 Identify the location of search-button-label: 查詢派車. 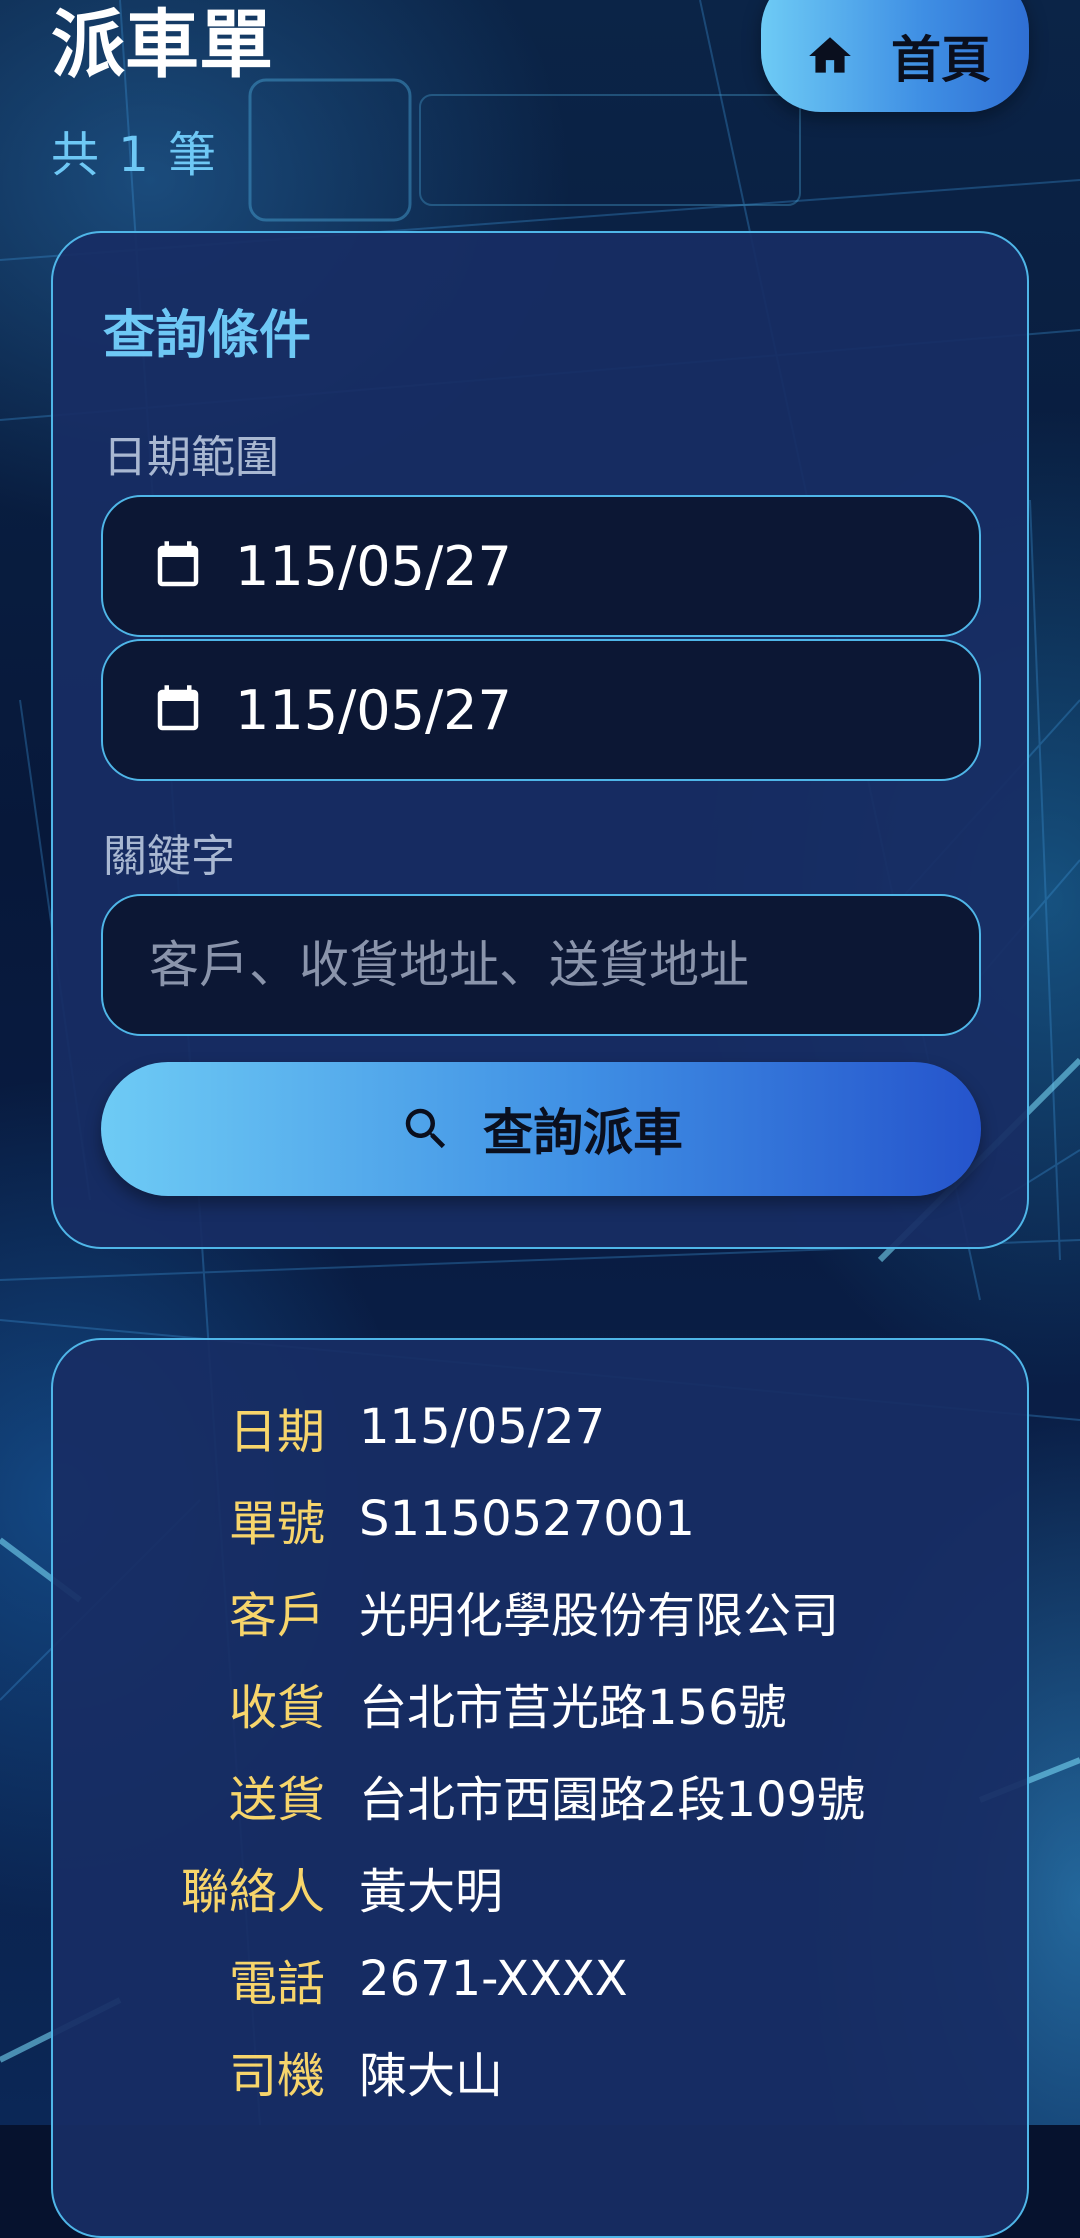
(583, 1133).